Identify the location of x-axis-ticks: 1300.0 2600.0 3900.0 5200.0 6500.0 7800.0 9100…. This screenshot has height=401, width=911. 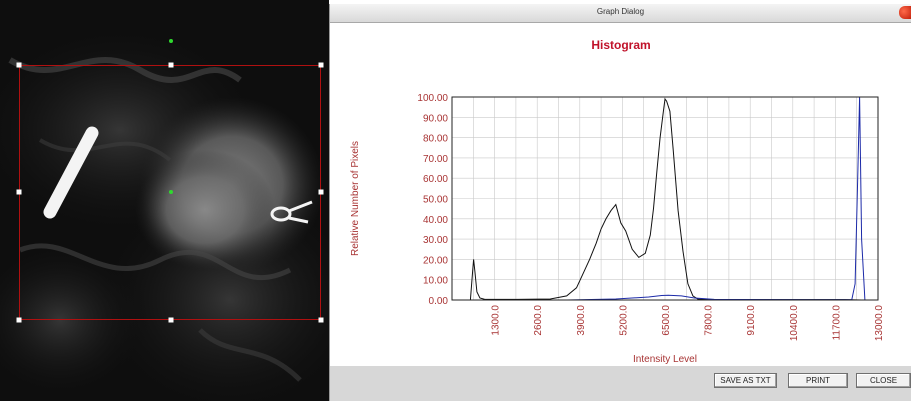
(688, 323).